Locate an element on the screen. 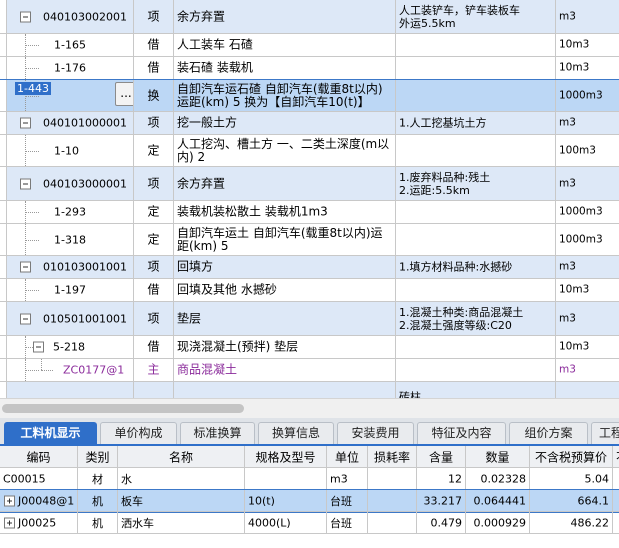 This screenshot has width=619, height=548. table-row: J00048@1 机 板车 10(t) 台班 33.217 0.064441 664.1 is located at coordinates (309, 501).